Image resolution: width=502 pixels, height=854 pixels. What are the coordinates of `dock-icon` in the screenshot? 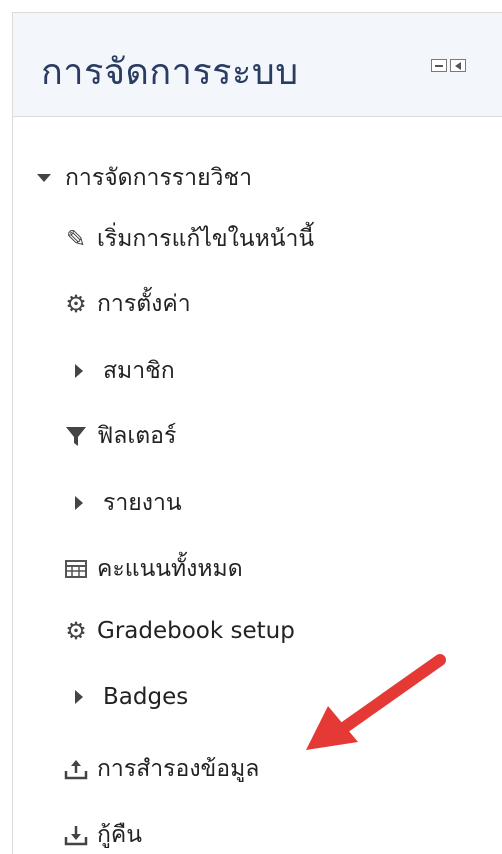 It's located at (458, 65).